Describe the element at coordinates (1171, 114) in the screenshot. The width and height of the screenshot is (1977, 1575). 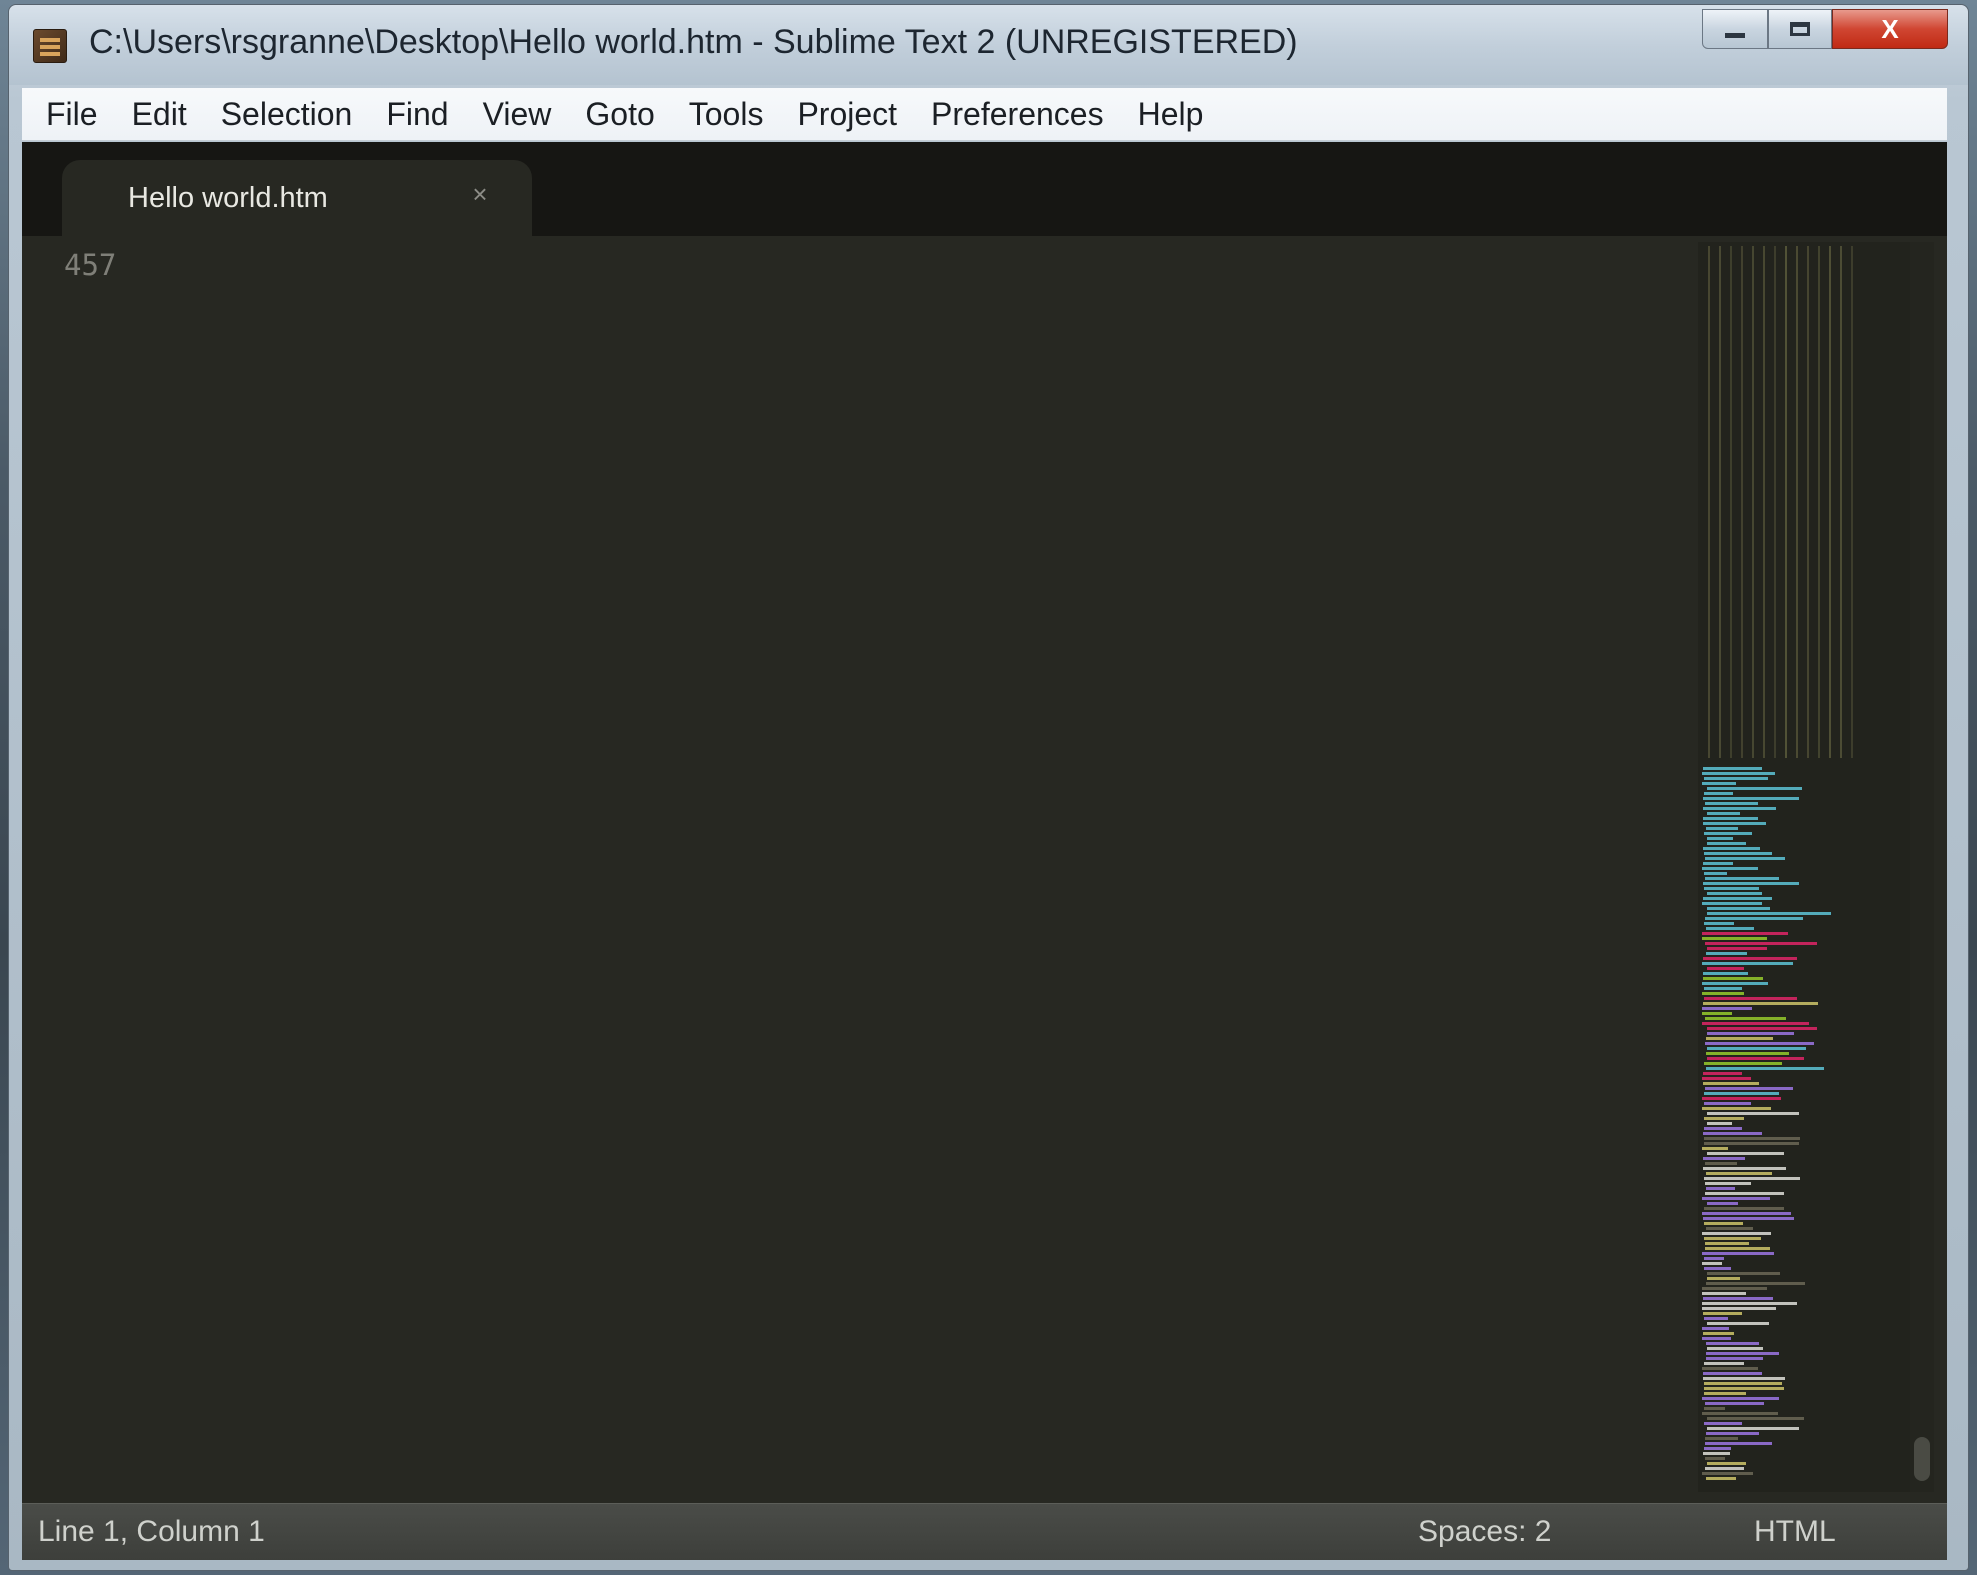
I see `menu-help: Help` at that location.